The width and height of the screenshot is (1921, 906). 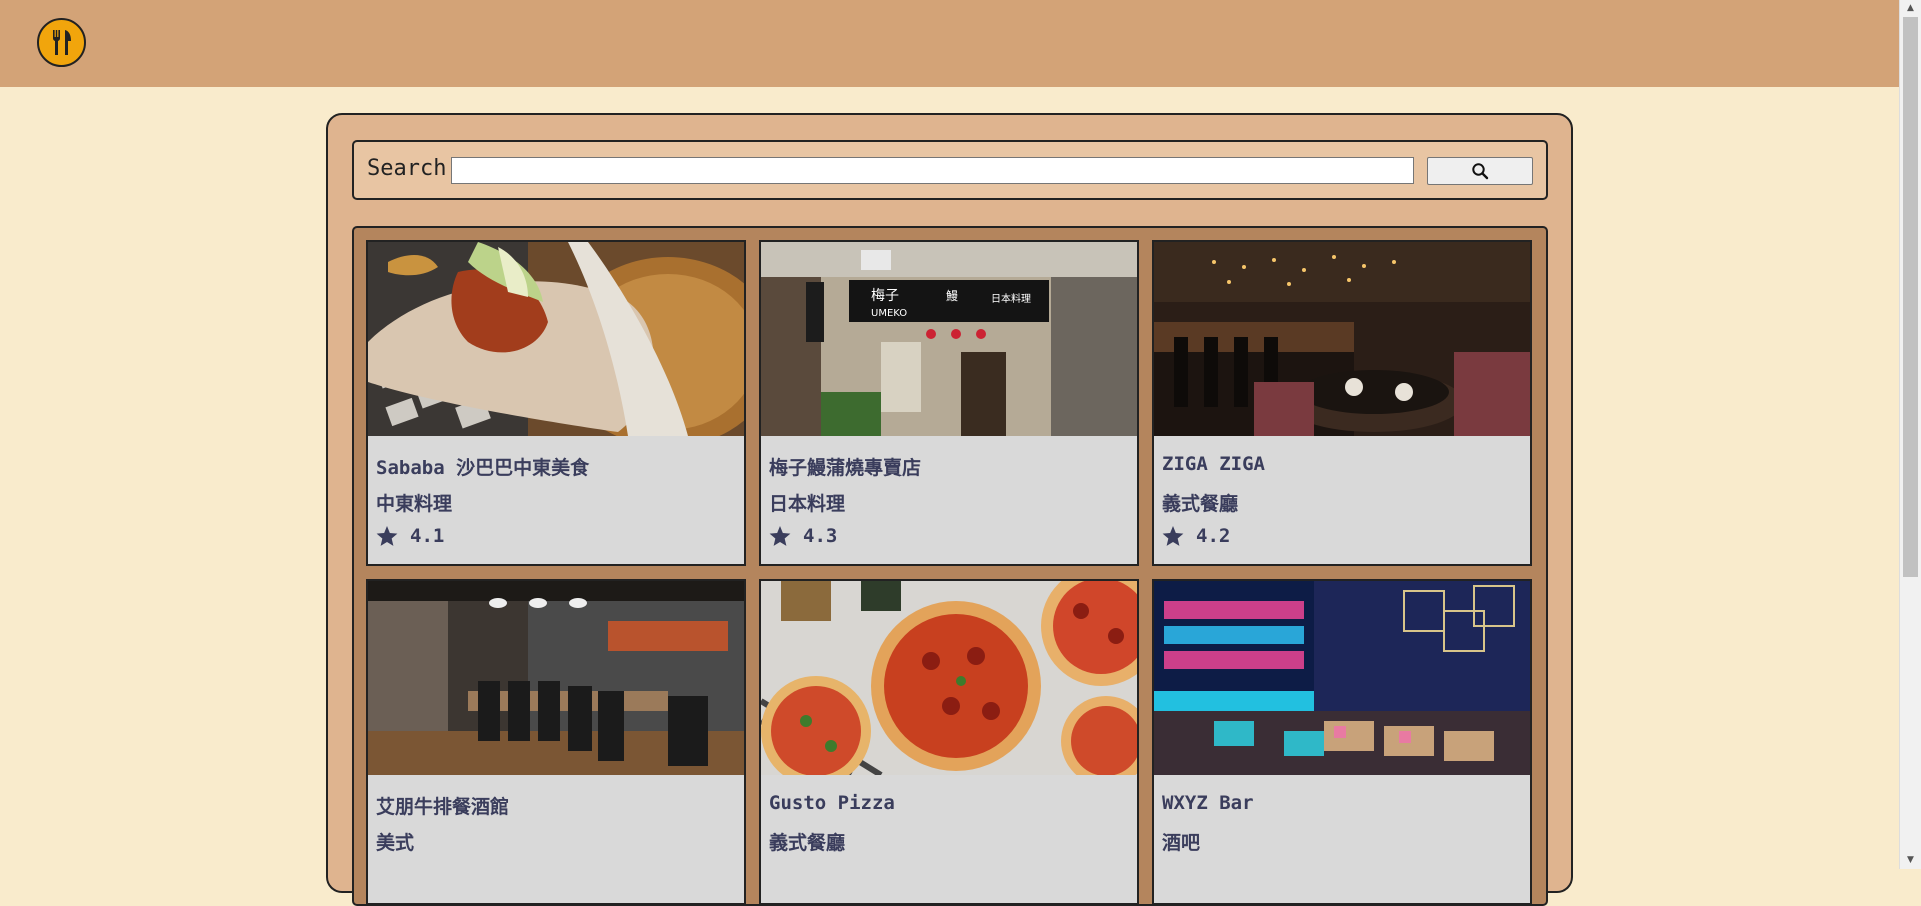 I want to click on svg-text: 梅子, so click(x=885, y=296).